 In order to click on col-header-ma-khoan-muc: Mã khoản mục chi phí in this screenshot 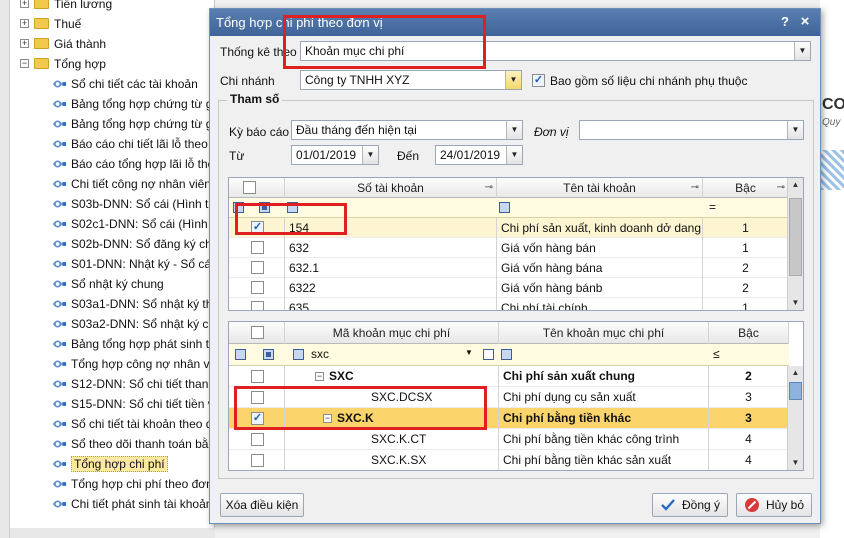, I will do `click(392, 333)`.